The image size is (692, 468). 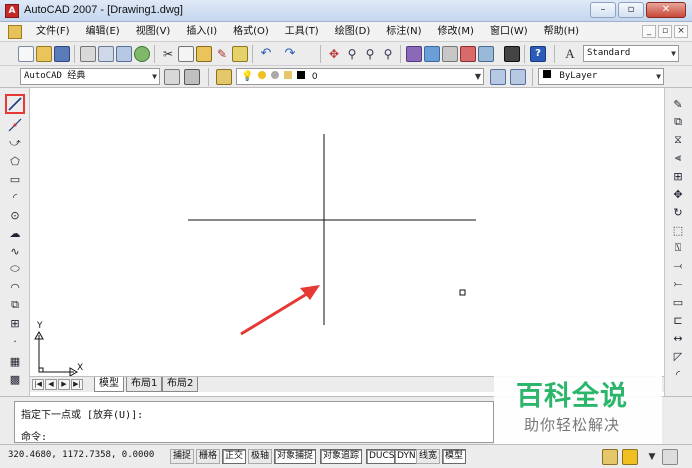 What do you see at coordinates (681, 31) in the screenshot?
I see `doc-close-button: ×` at bounding box center [681, 31].